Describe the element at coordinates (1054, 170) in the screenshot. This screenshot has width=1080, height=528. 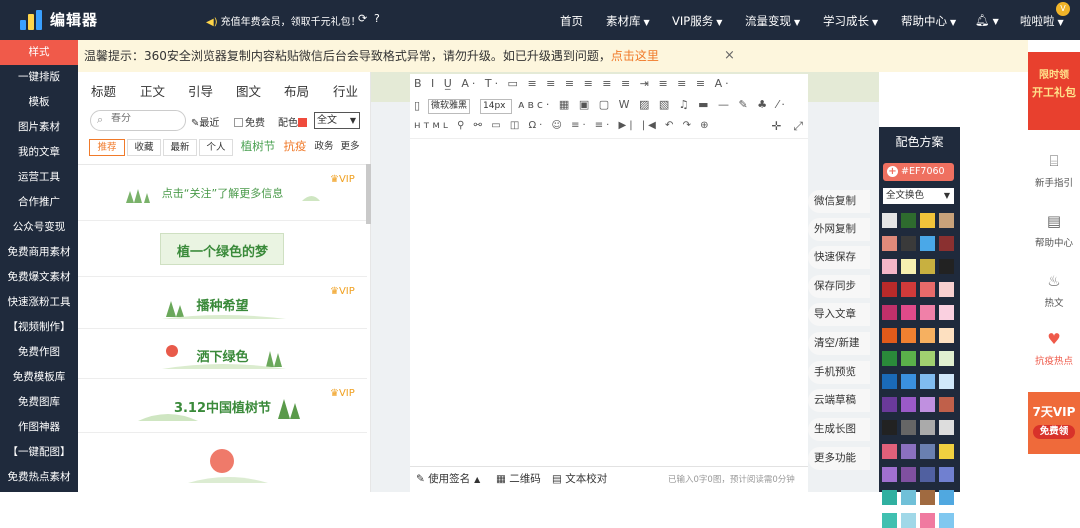
I see `right-item-guide: ⌸ 新手指引` at that location.